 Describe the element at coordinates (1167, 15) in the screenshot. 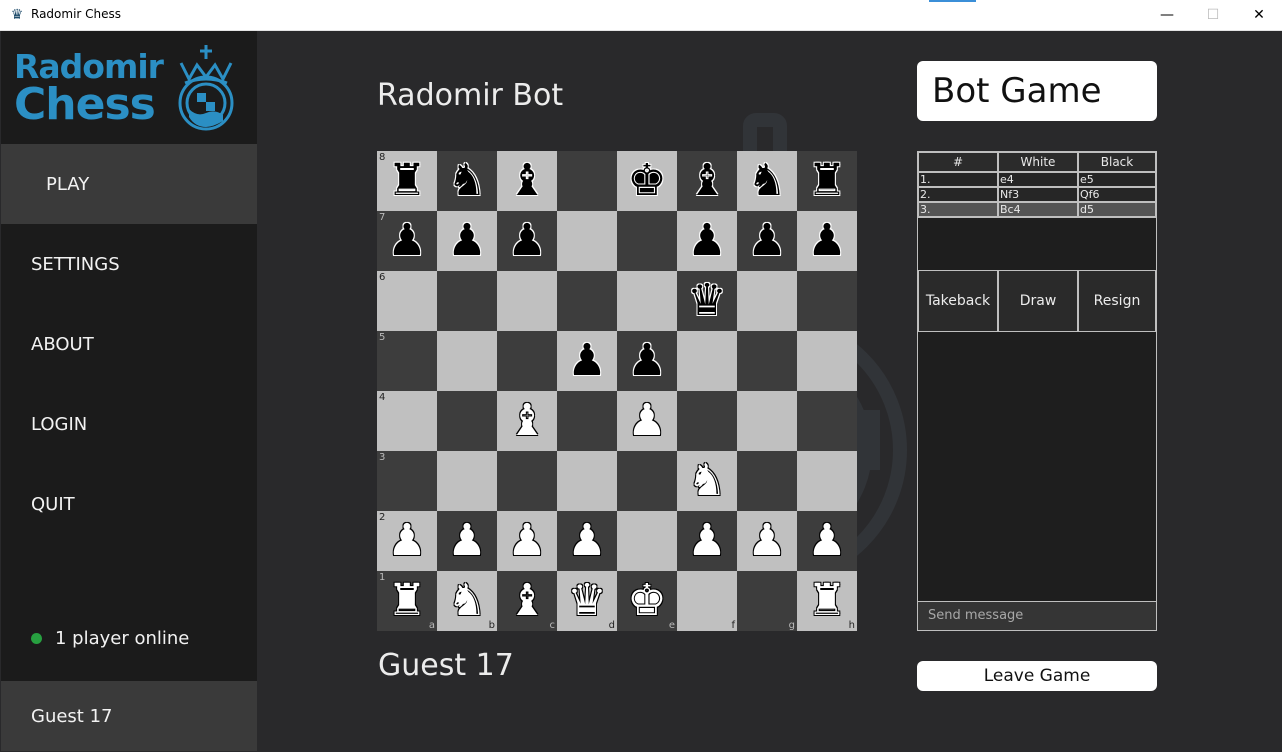

I see `minimize-button: —` at that location.